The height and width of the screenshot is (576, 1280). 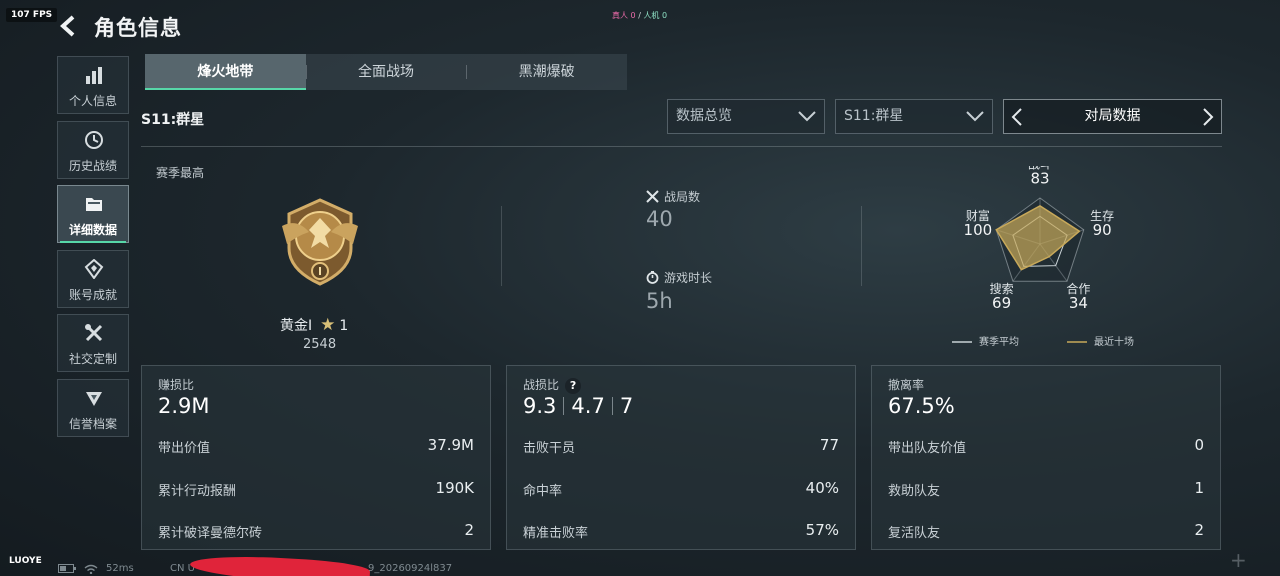 I want to click on sidebar-item-label: 个人信息, so click(x=92, y=101).